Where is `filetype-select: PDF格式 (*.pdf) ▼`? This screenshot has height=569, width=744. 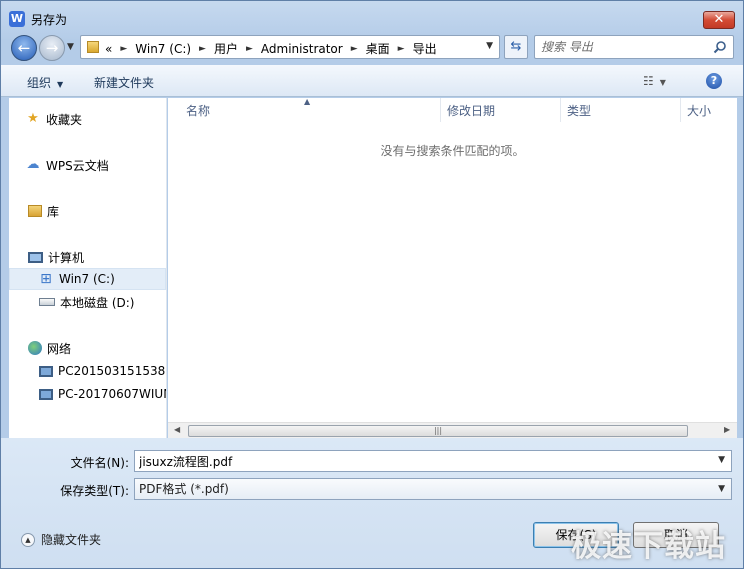
filetype-select: PDF格式 (*.pdf) ▼ is located at coordinates (433, 489).